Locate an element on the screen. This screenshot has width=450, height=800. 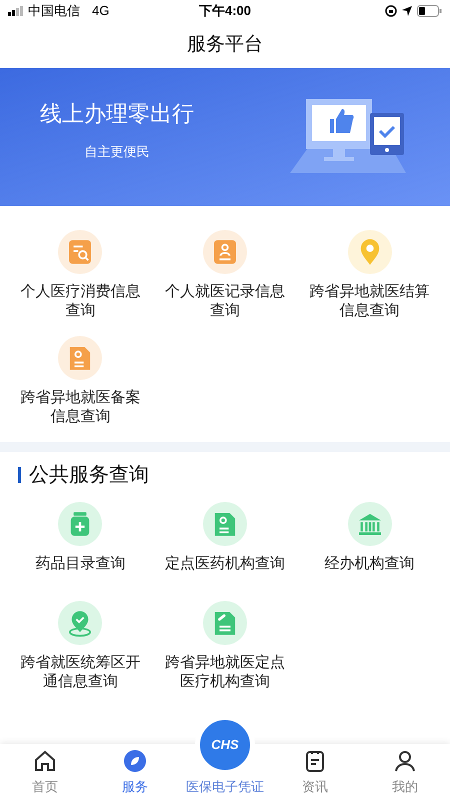
service-tile: 个人就医记录信息查询 is located at coordinates (225, 271).